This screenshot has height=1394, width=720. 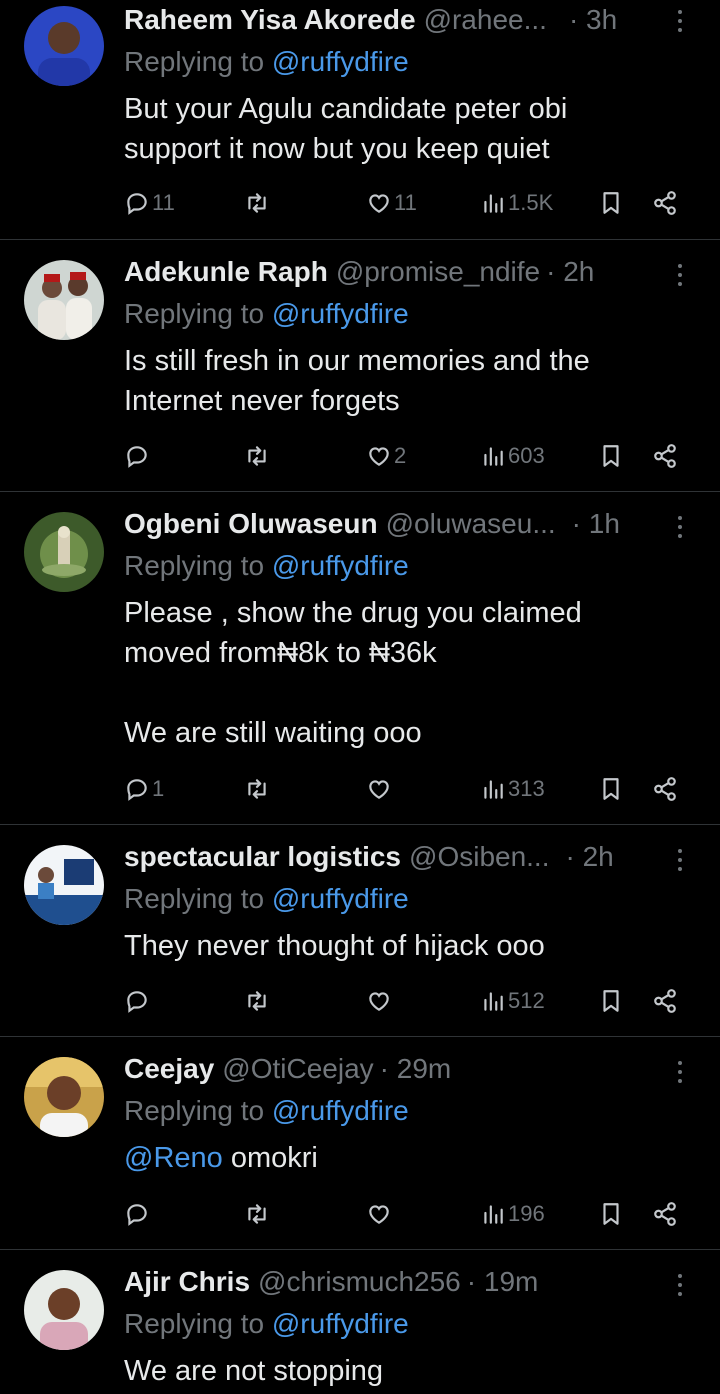 What do you see at coordinates (407, 1214) in the screenshot?
I see `action-bar: 196` at bounding box center [407, 1214].